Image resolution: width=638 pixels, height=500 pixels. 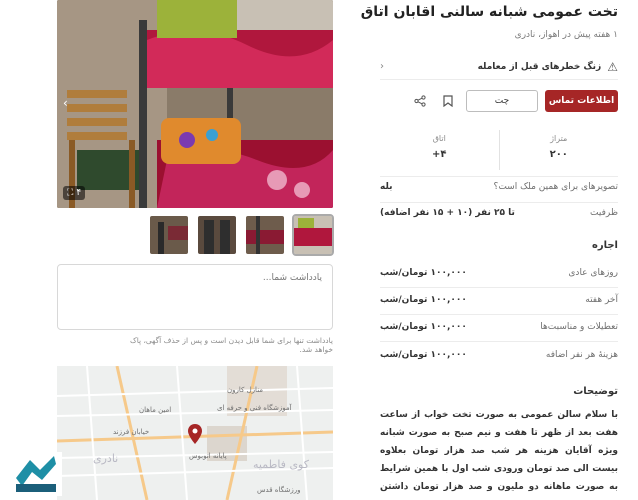 I want to click on safety-alert-row: ⚠ زنگ خطرهای قبل از معامله ‹, so click(x=499, y=67).